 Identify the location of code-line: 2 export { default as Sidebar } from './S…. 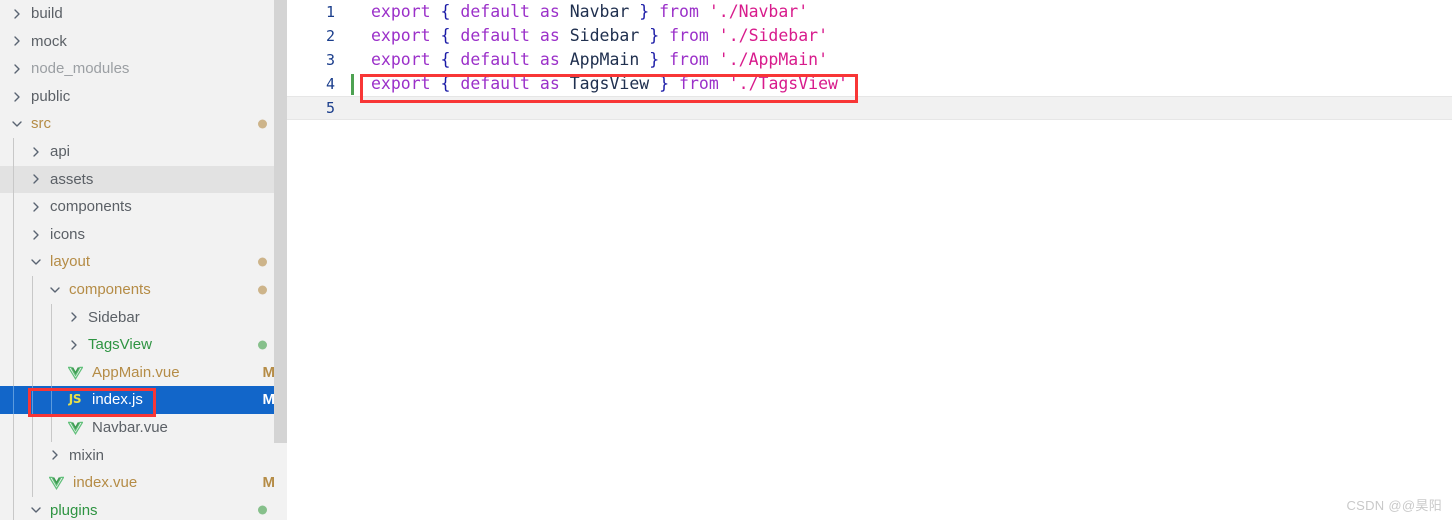
(869, 36).